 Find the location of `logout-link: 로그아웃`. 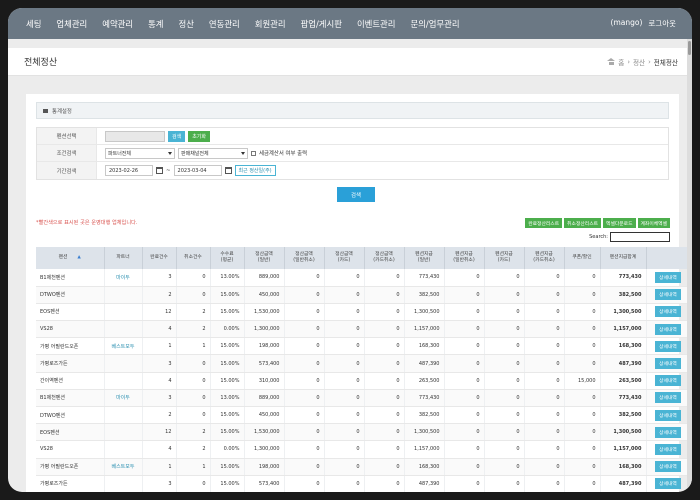

logout-link: 로그아웃 is located at coordinates (662, 23).